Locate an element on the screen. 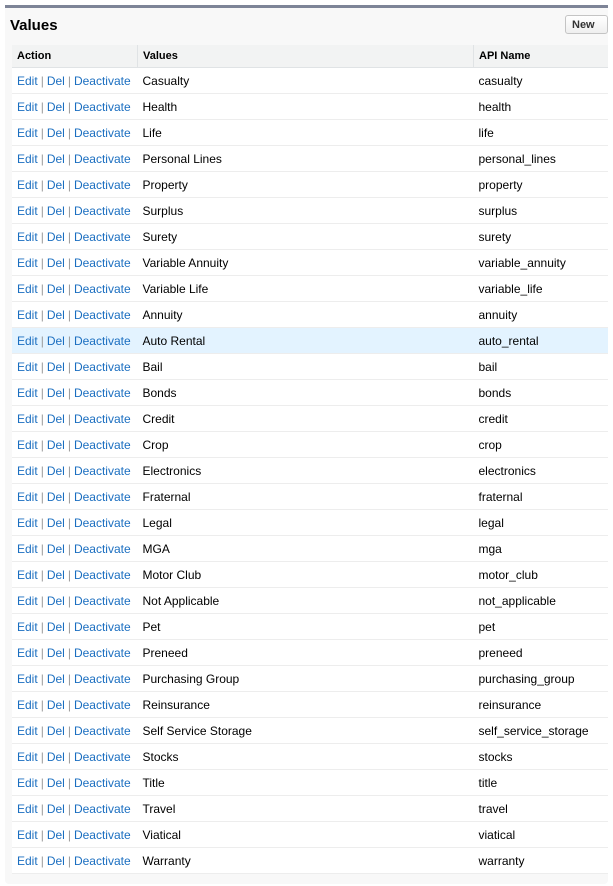 The height and width of the screenshot is (886, 613). value-cell: Annuity is located at coordinates (305, 314).